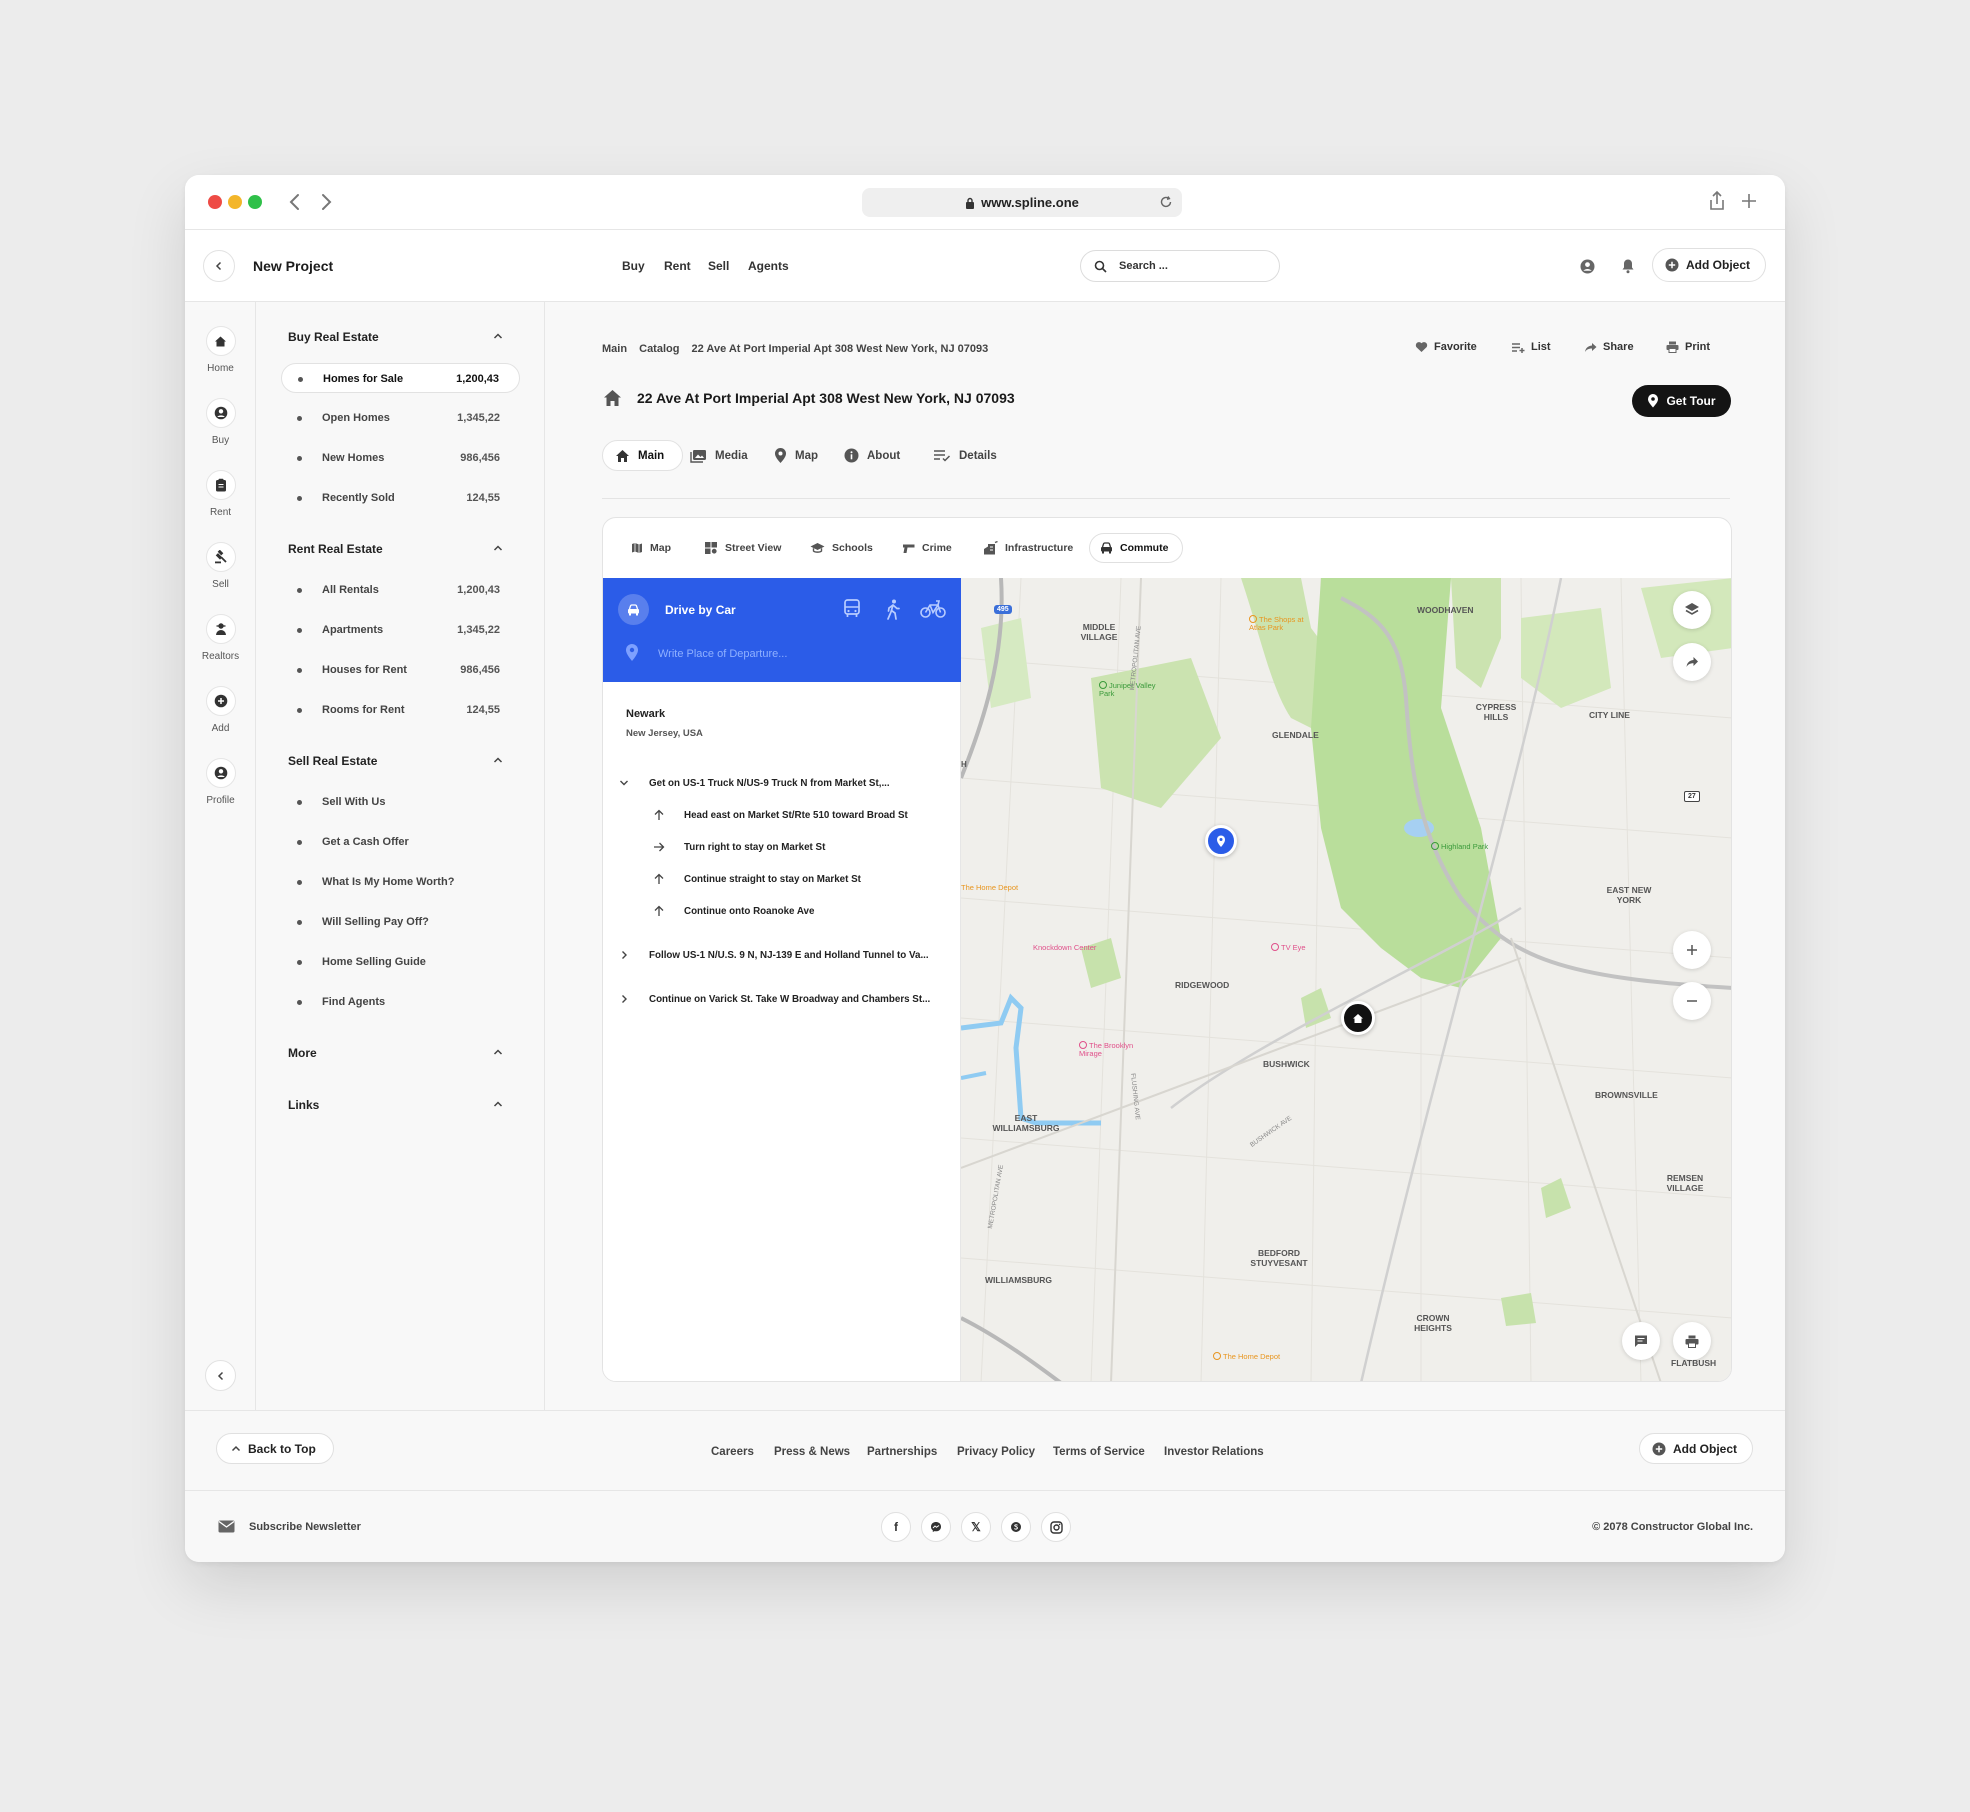 This screenshot has height=1812, width=1970. What do you see at coordinates (1073, 947) in the screenshot?
I see `poi-label: Knockdown Center` at bounding box center [1073, 947].